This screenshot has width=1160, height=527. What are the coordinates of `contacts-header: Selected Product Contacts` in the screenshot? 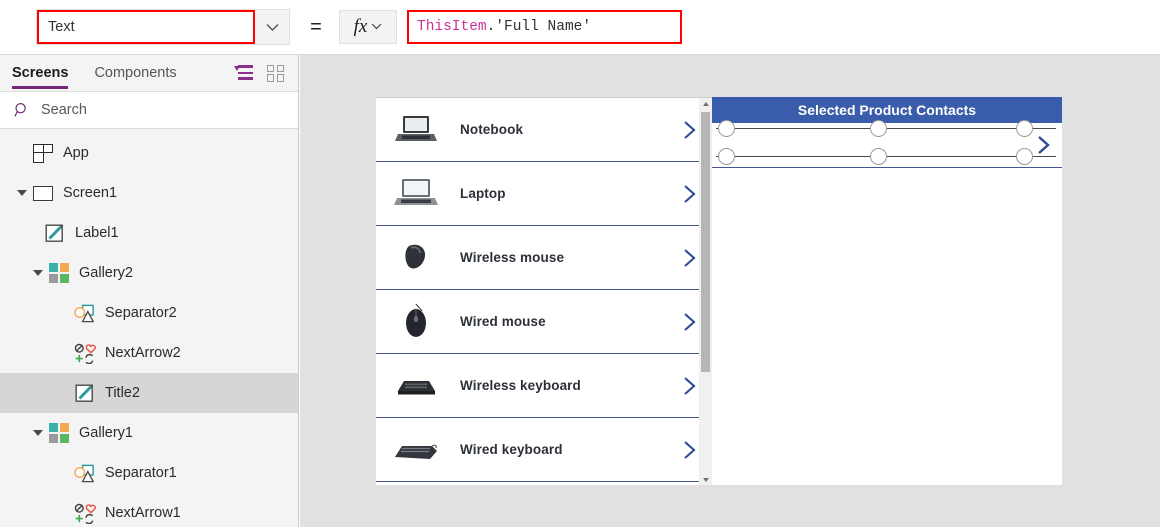 It's located at (887, 110).